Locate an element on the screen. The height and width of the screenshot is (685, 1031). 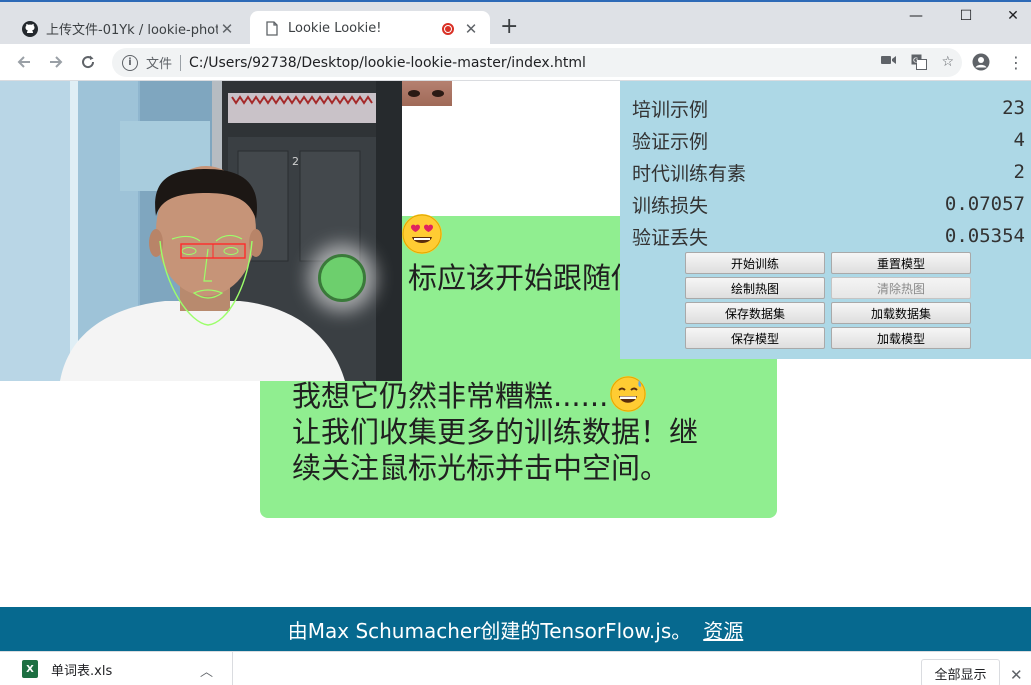
maximize-icon: ☐ is located at coordinates (966, 16).